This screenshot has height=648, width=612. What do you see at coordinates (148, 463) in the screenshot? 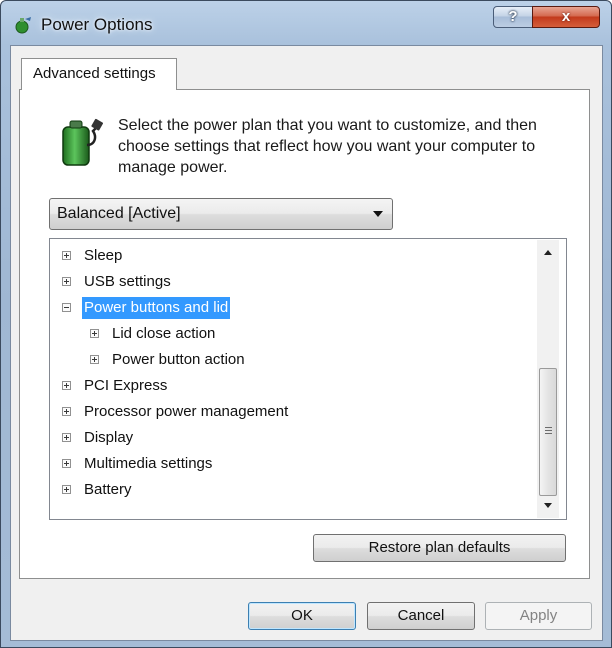
I see `tree-item-label: Multimedia settings` at bounding box center [148, 463].